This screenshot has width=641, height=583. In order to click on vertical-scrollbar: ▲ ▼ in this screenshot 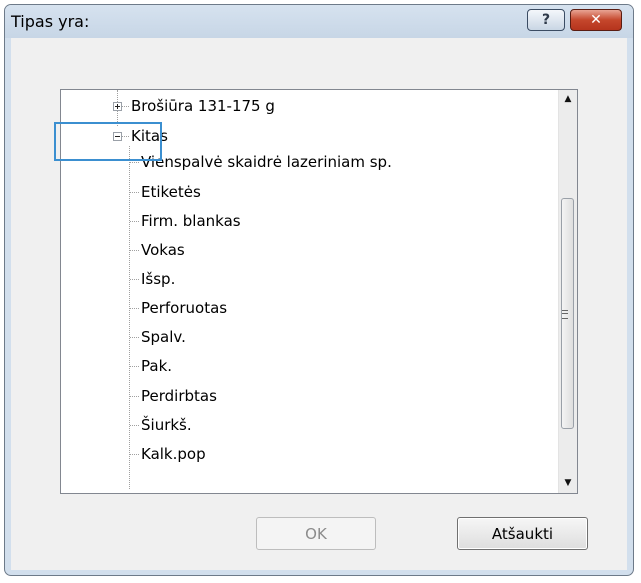, I will do `click(567, 291)`.